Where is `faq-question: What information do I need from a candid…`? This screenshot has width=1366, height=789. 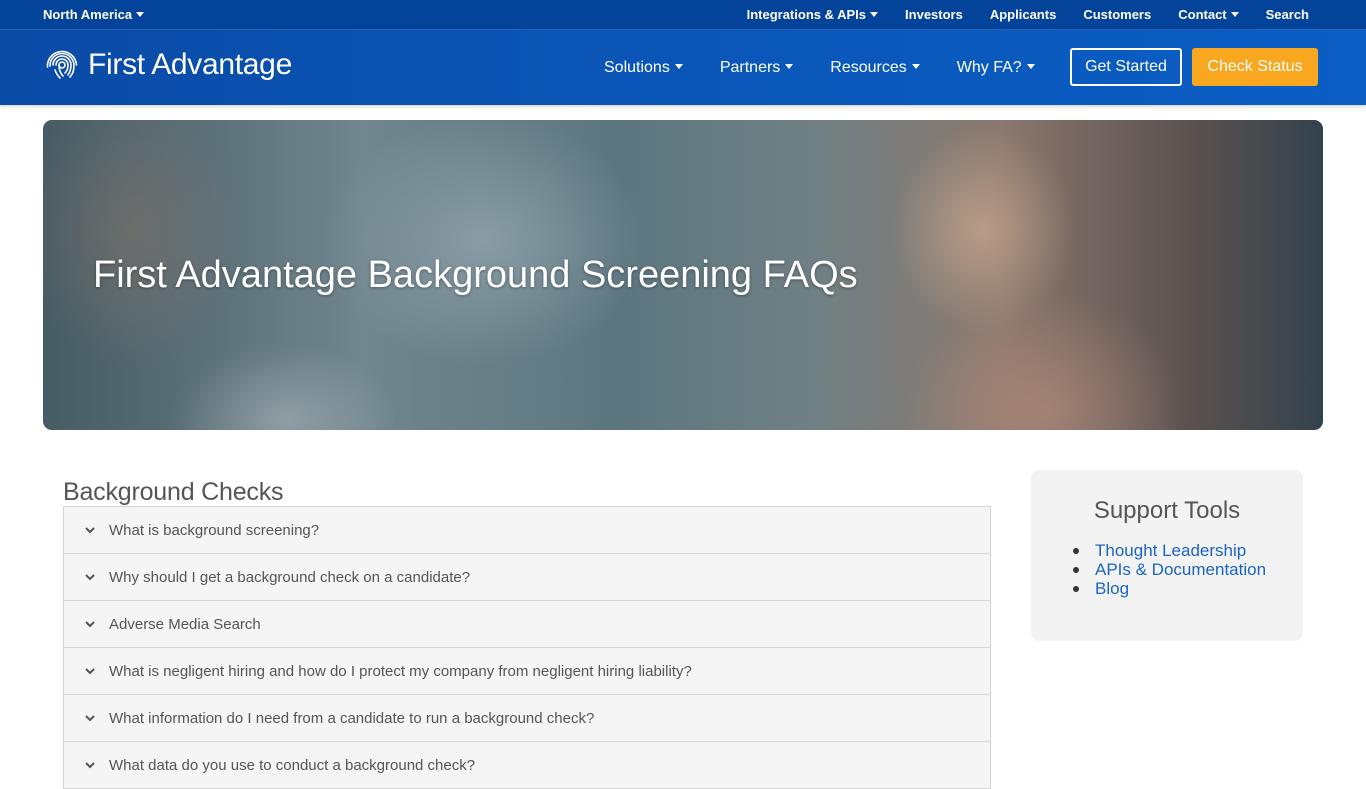 faq-question: What information do I need from a candid… is located at coordinates (352, 718).